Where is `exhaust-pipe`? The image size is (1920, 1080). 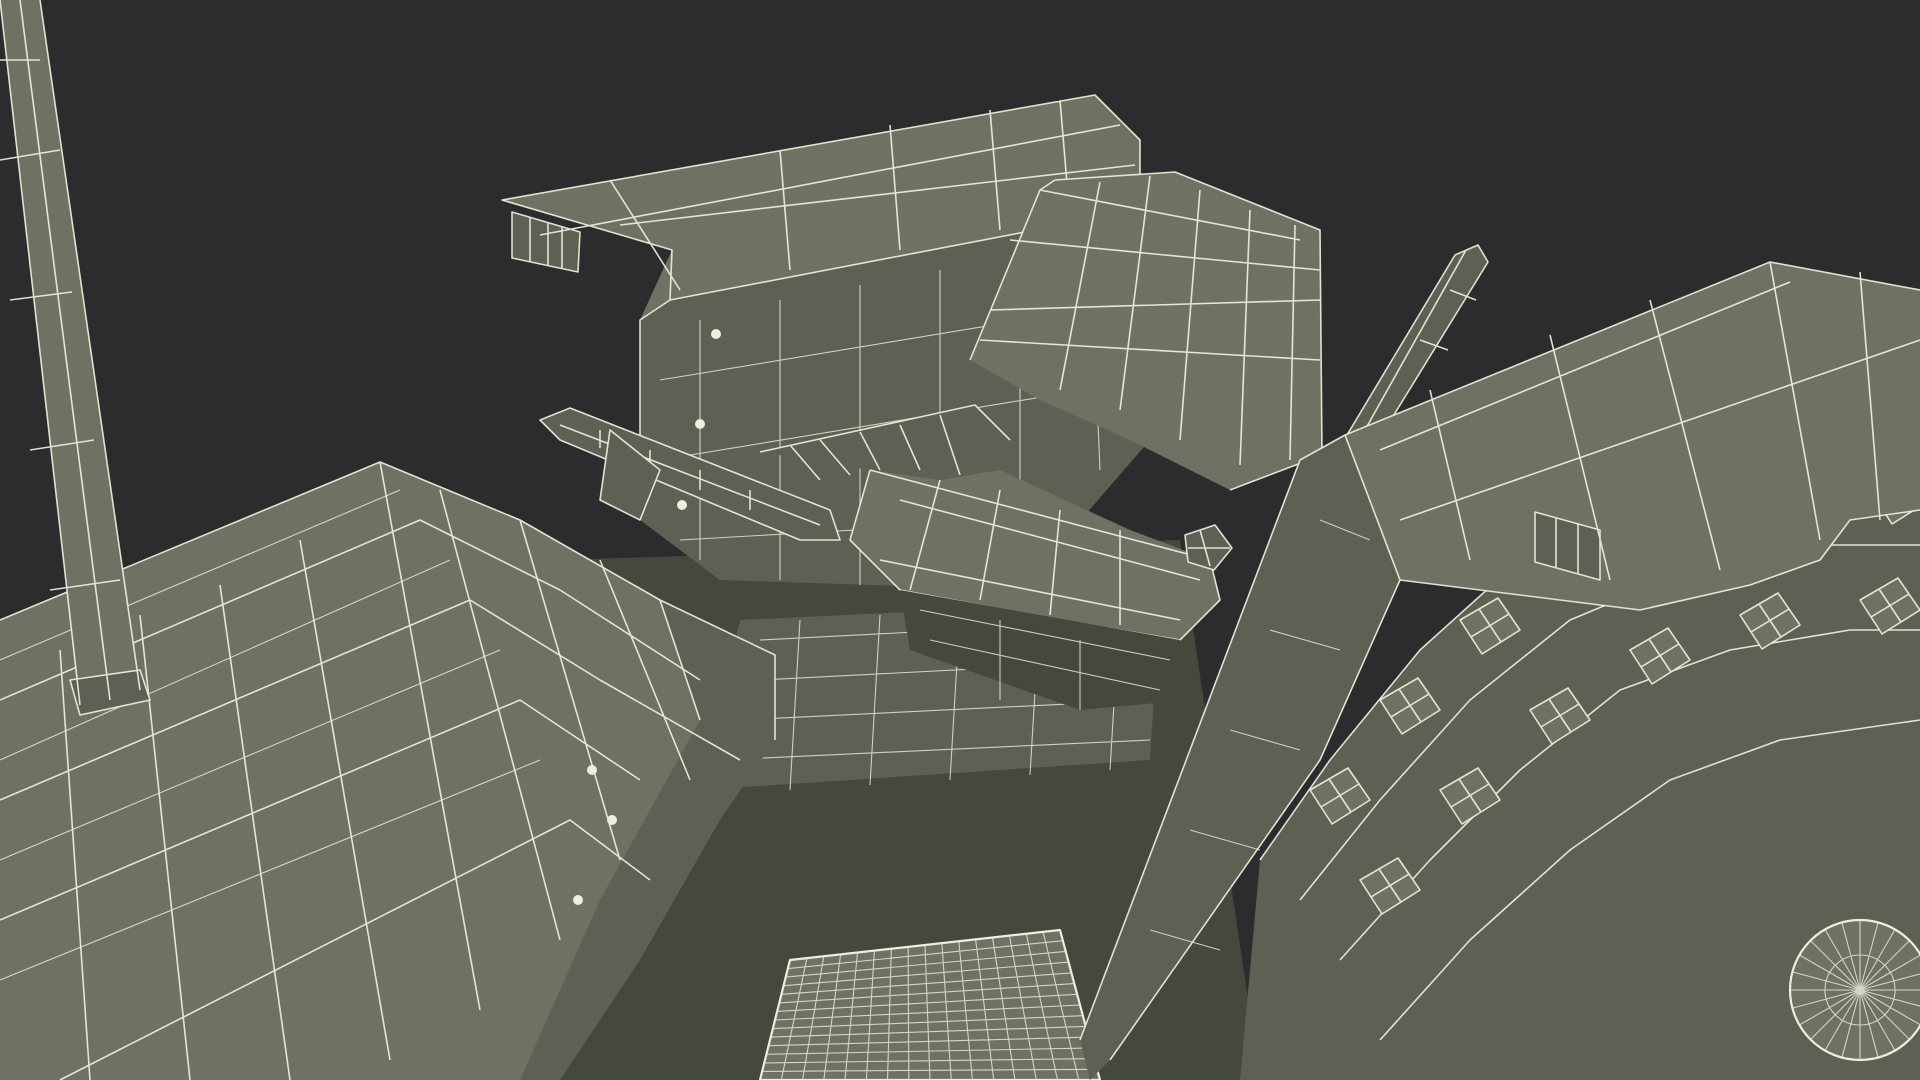 exhaust-pipe is located at coordinates (75, 358).